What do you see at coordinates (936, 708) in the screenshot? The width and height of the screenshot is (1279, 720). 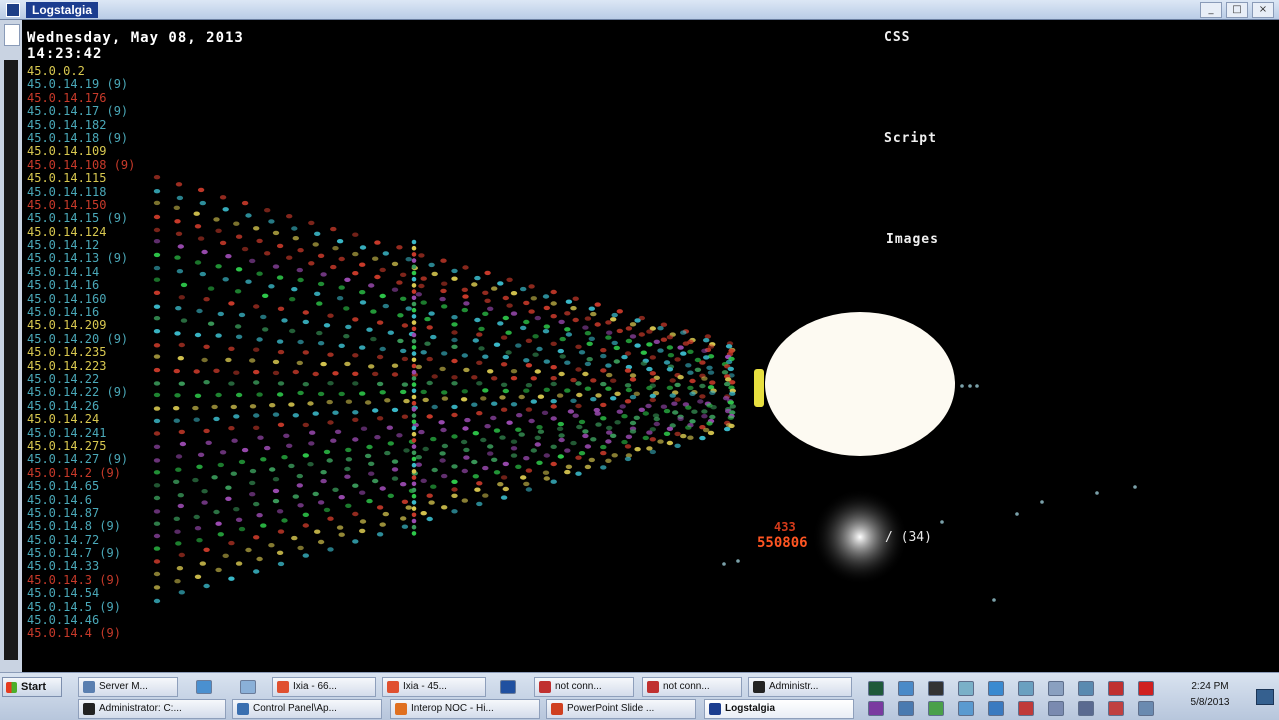 I see `tray-battery-icon` at bounding box center [936, 708].